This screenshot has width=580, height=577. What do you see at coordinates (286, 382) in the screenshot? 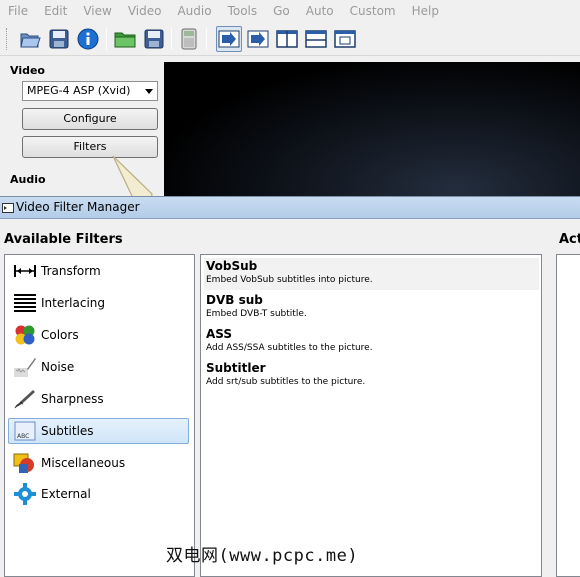
I see `filter-description: Add srt/sub subtitles to the picture.` at bounding box center [286, 382].